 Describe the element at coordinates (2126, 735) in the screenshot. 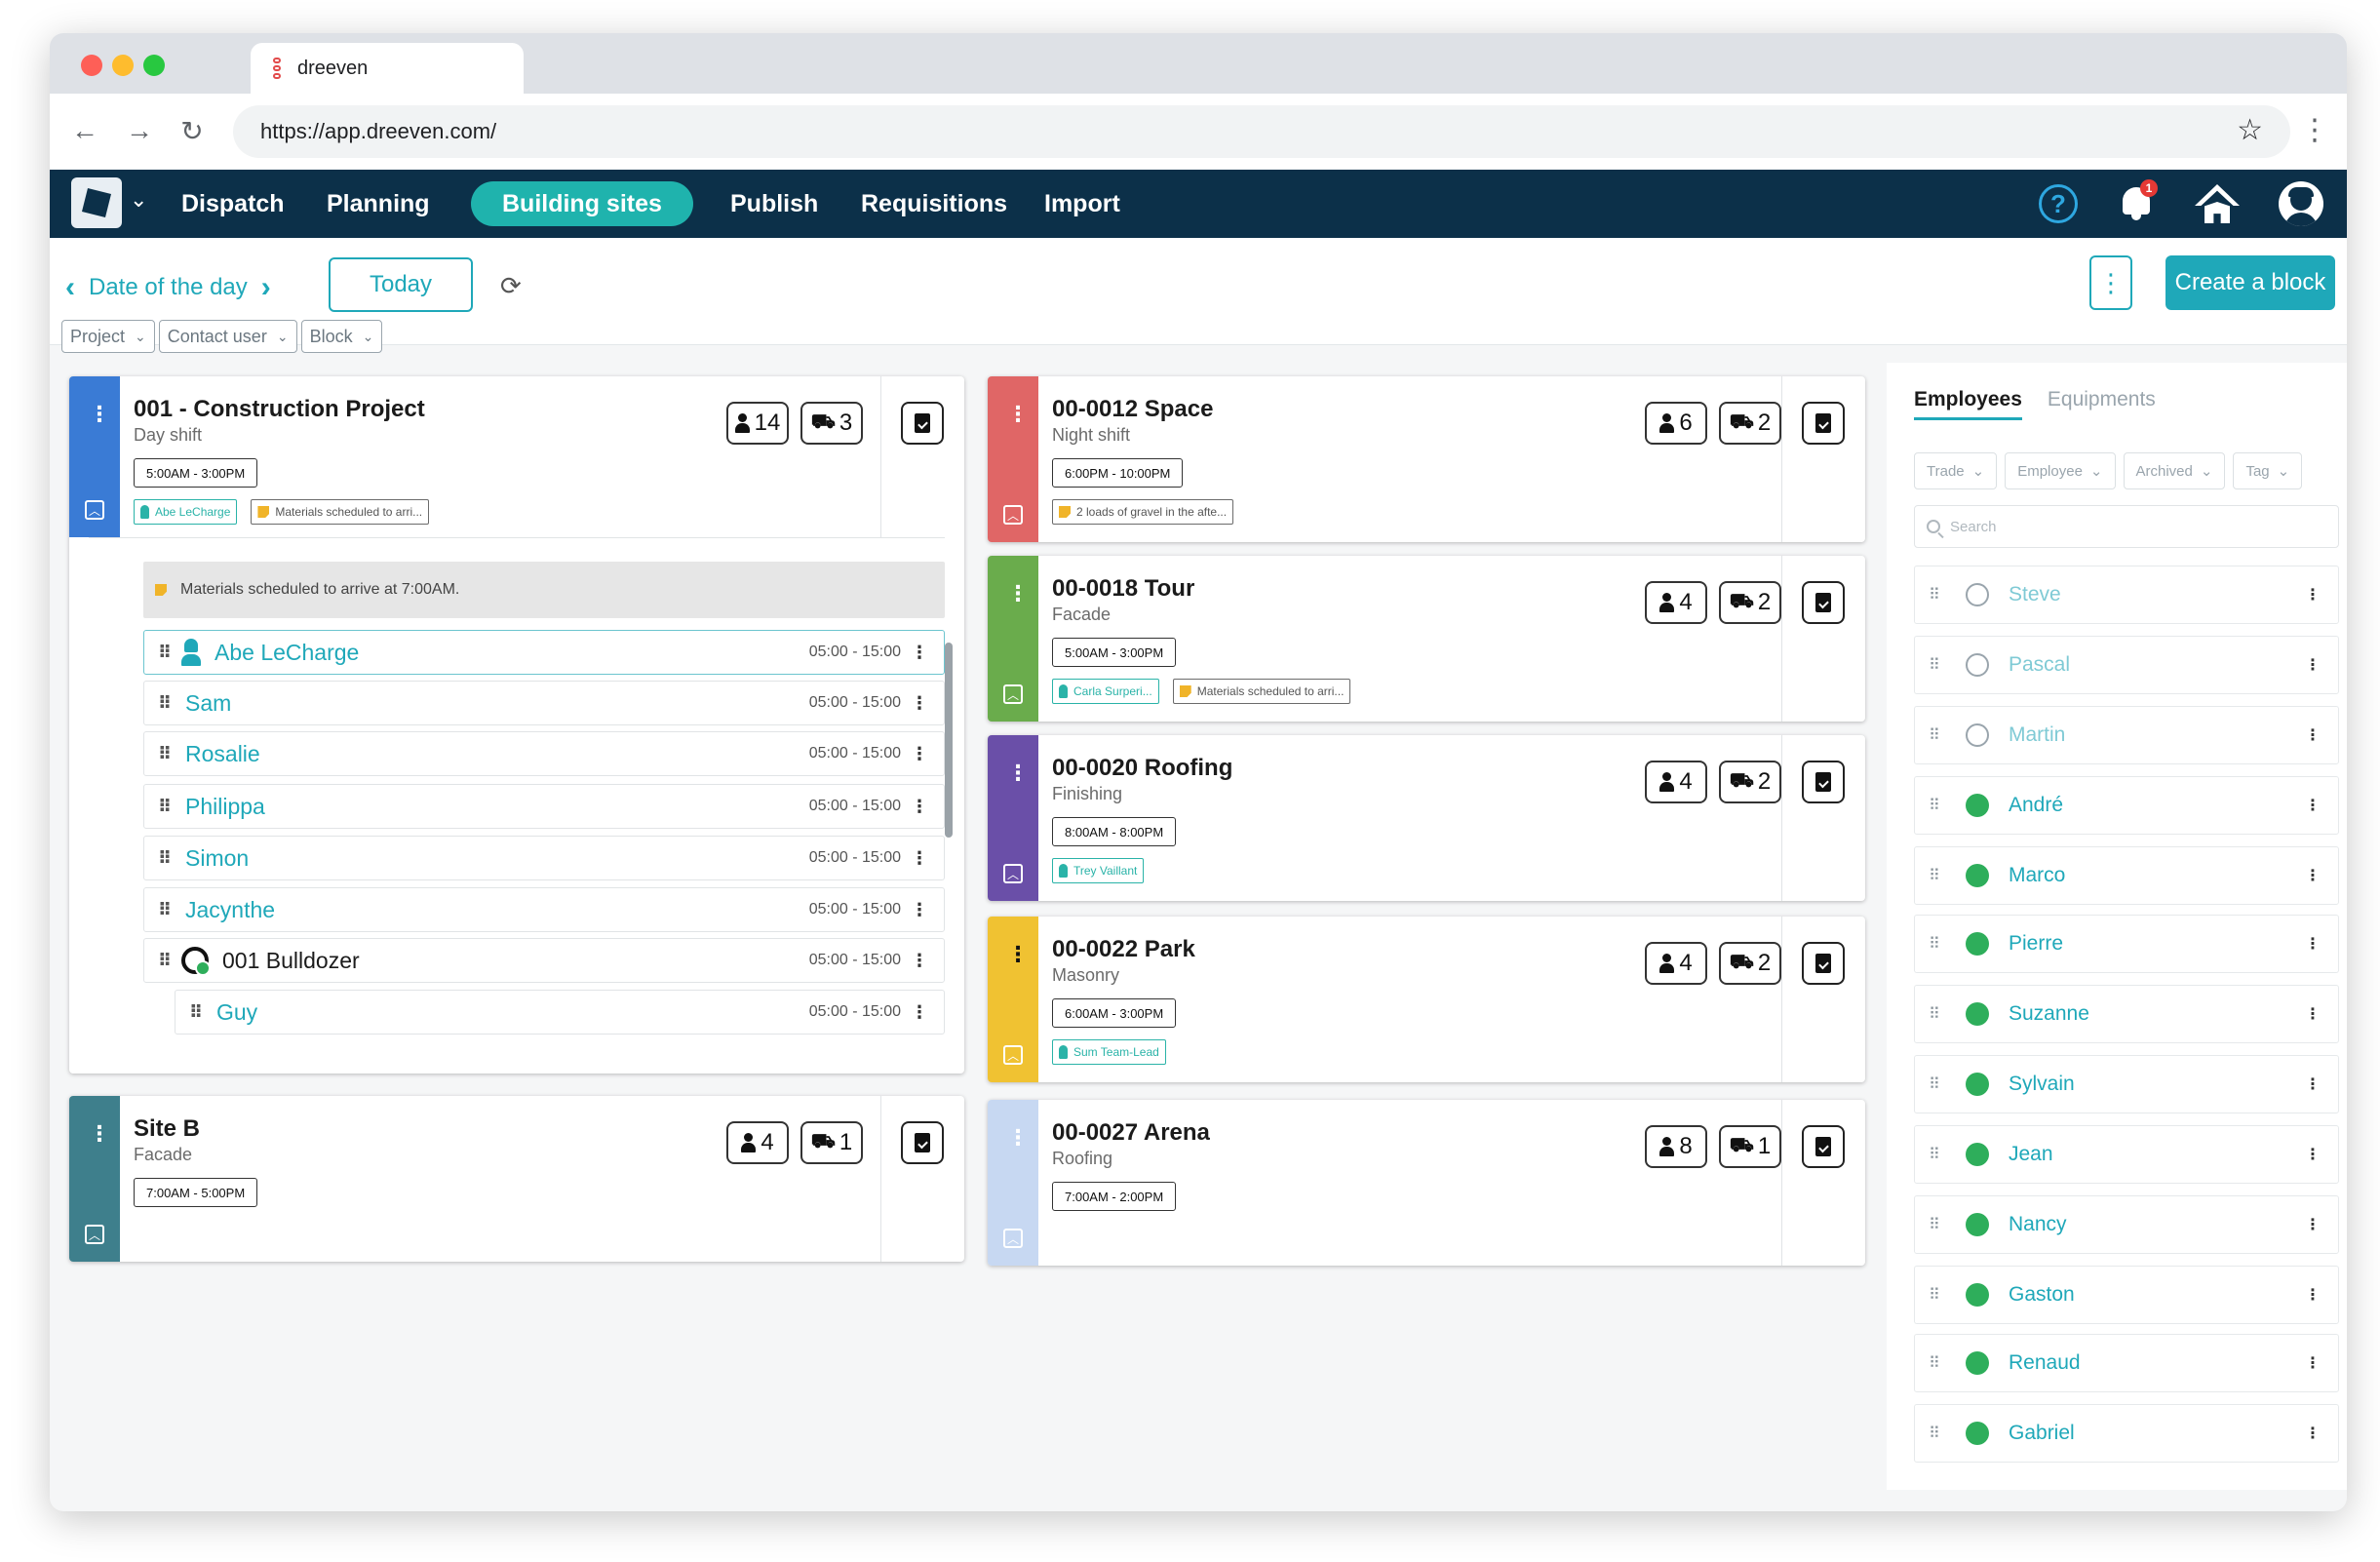

I see `employee-row: ⠿ Martin ⋮` at that location.